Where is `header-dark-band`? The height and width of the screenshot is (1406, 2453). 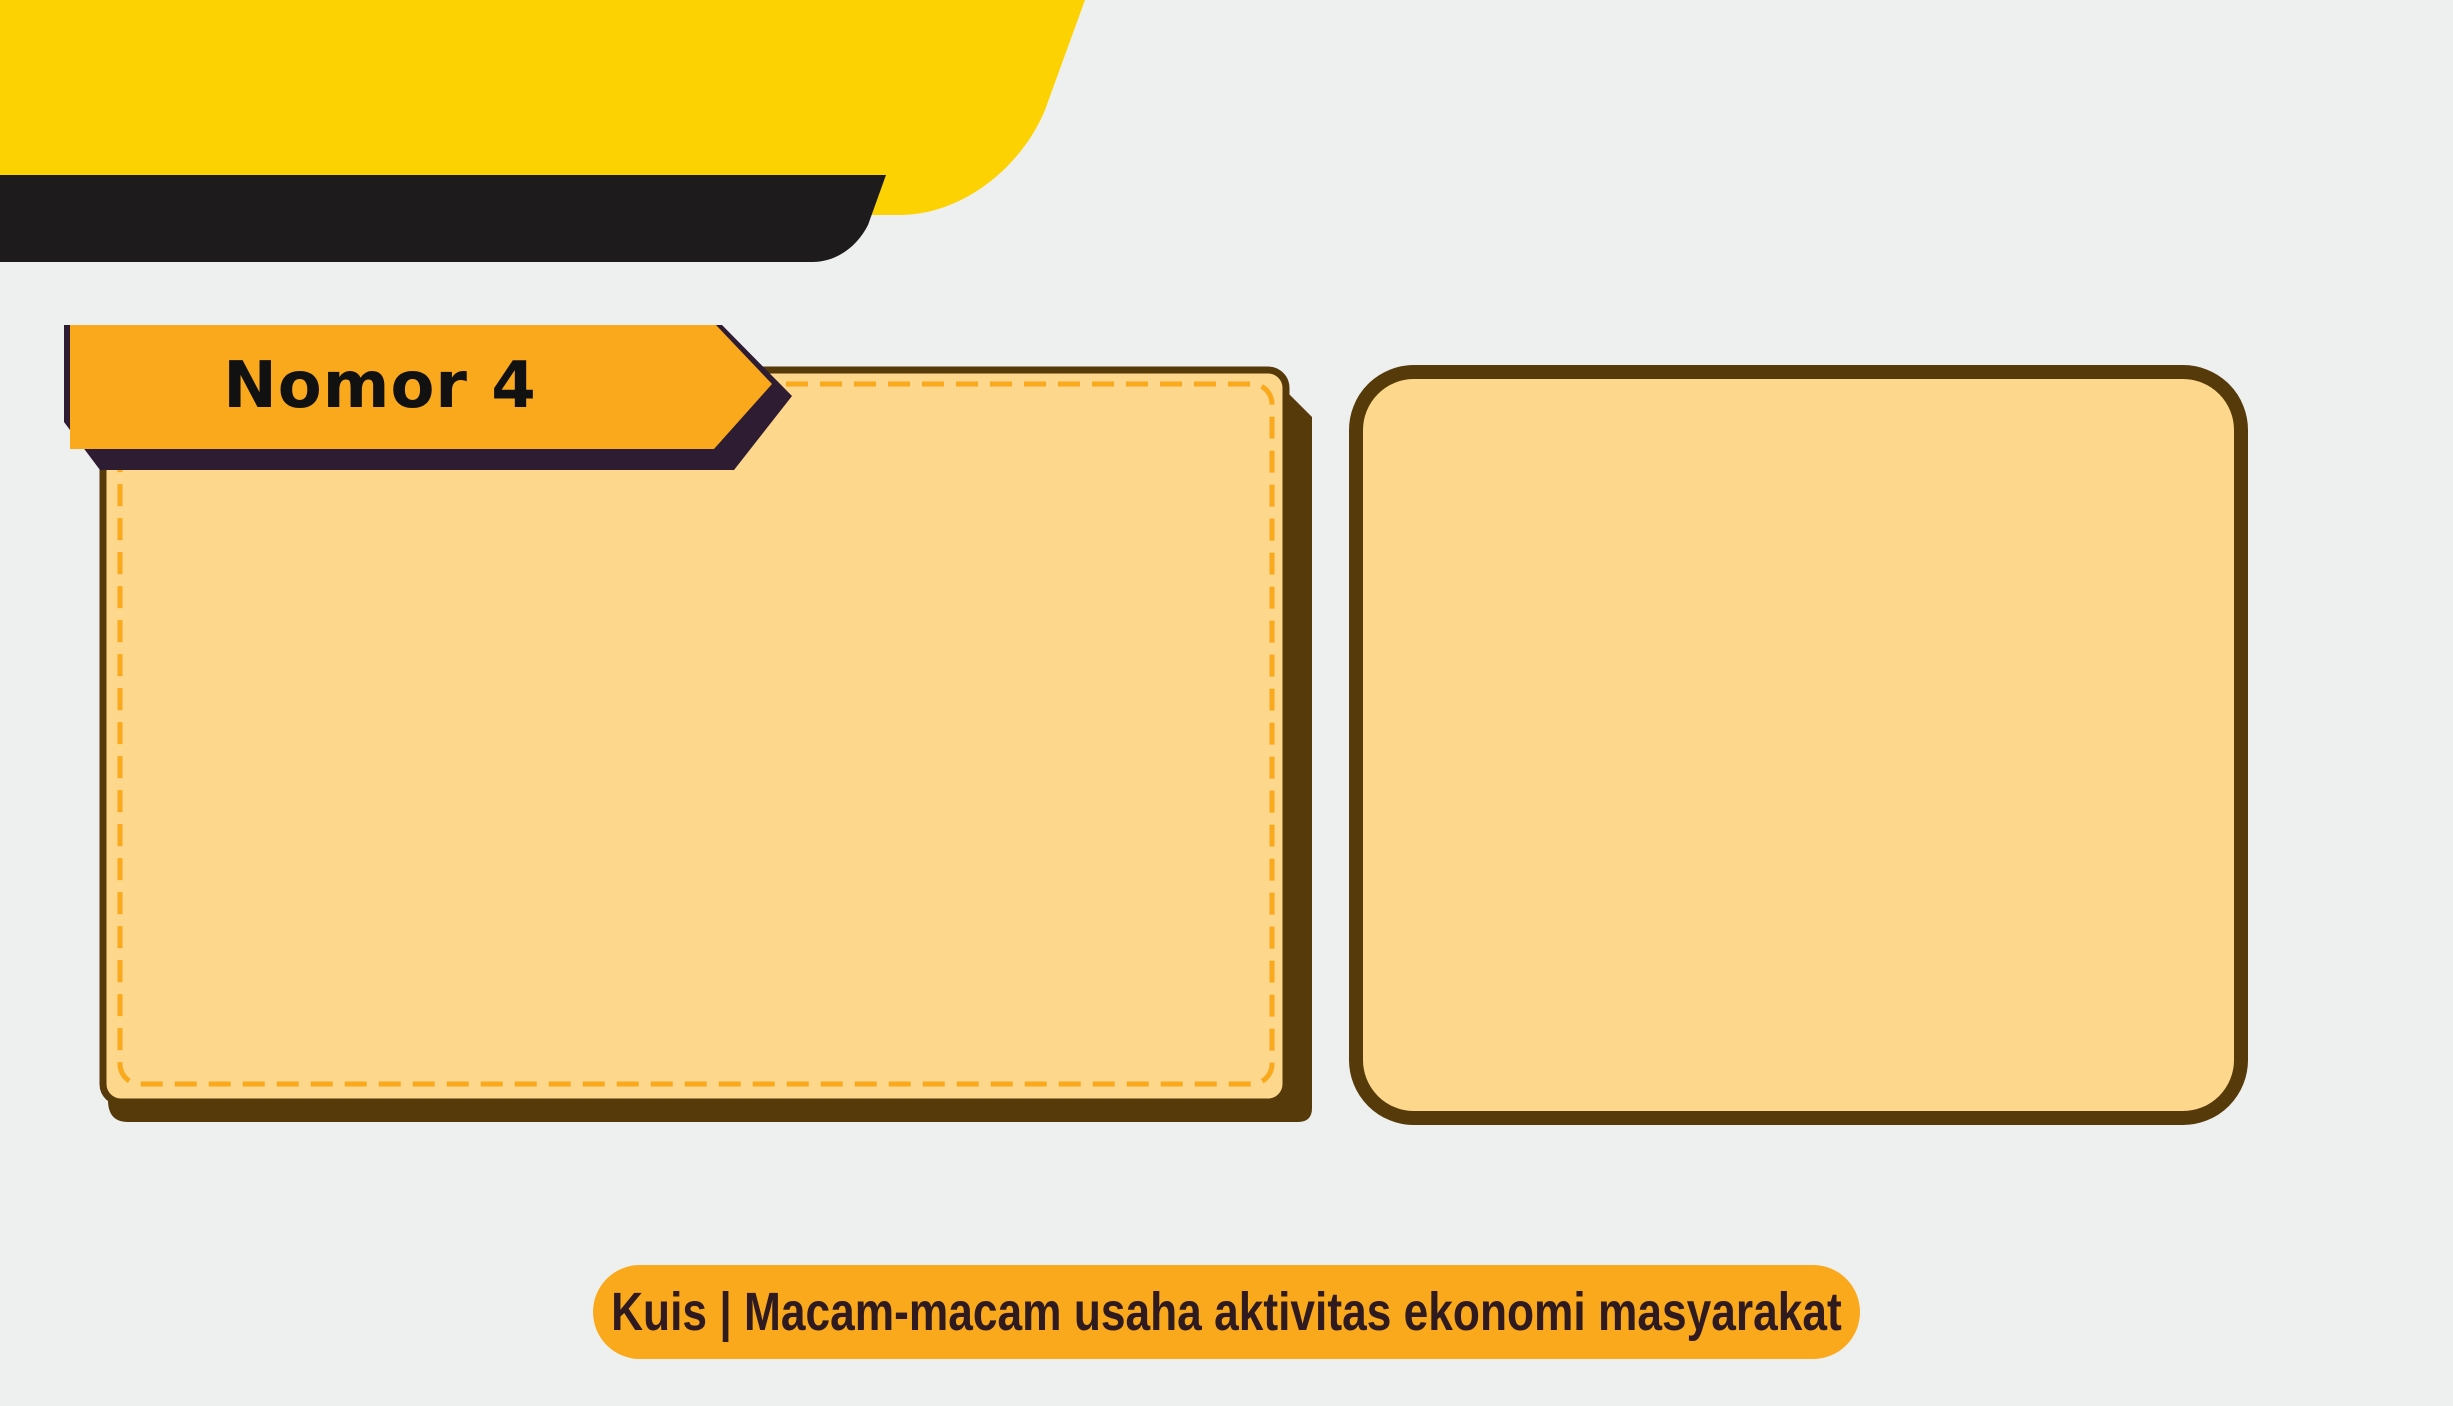 header-dark-band is located at coordinates (443, 218).